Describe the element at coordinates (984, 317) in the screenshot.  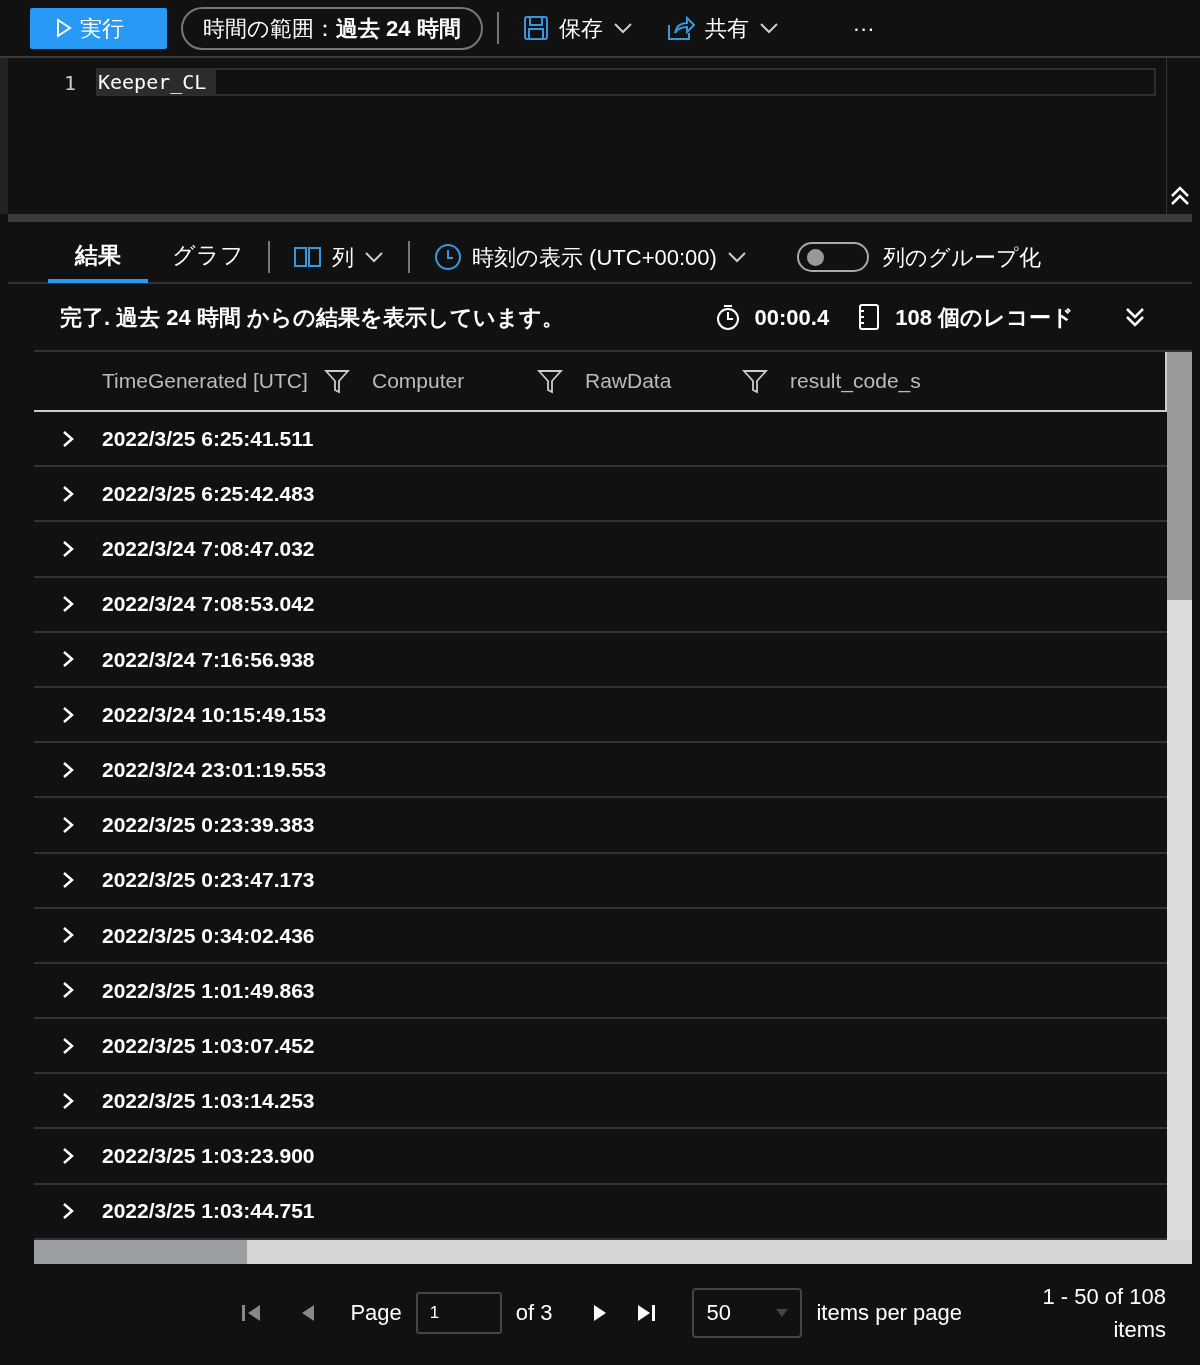
I see `record-count: 108 個のレコード` at that location.